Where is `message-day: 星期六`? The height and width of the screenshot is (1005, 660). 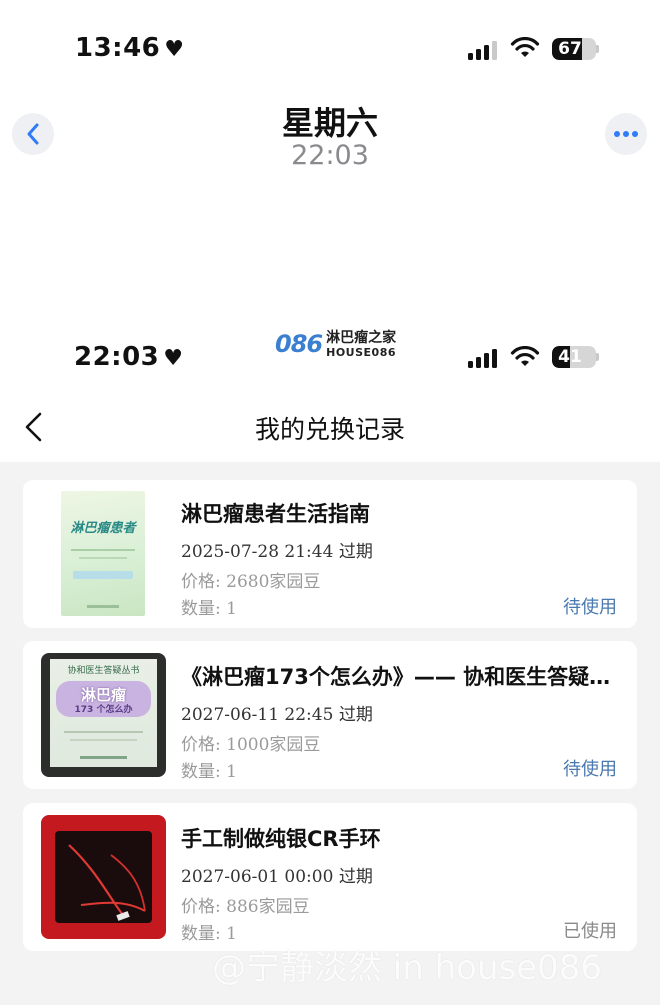
message-day: 星期六 is located at coordinates (329, 123).